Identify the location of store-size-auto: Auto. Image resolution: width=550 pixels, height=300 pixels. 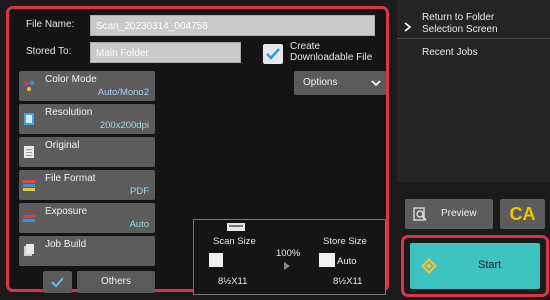
(347, 261).